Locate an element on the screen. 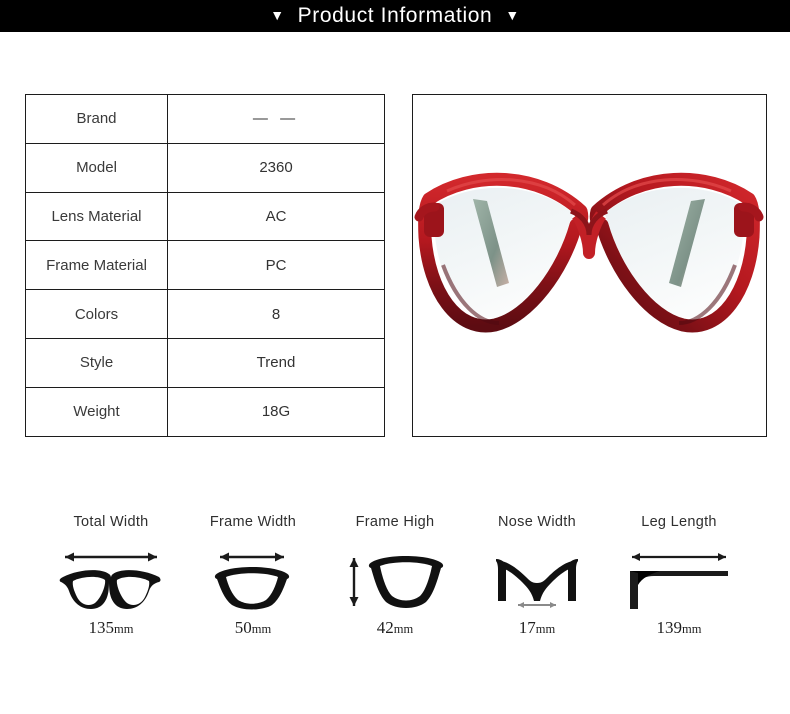 The height and width of the screenshot is (714, 790). table-row: Weight 18G is located at coordinates (205, 411).